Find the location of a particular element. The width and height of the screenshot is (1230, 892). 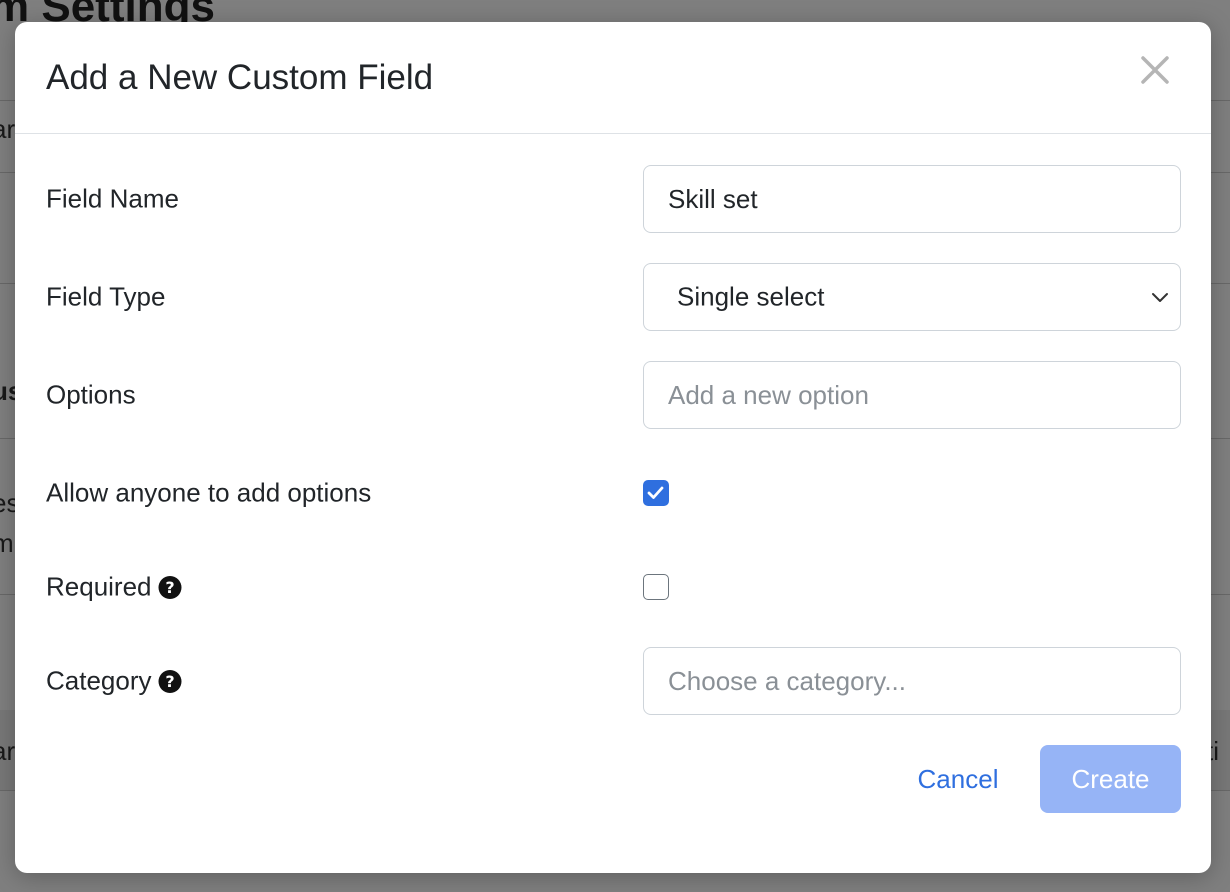

options-label: Options is located at coordinates (91, 394).